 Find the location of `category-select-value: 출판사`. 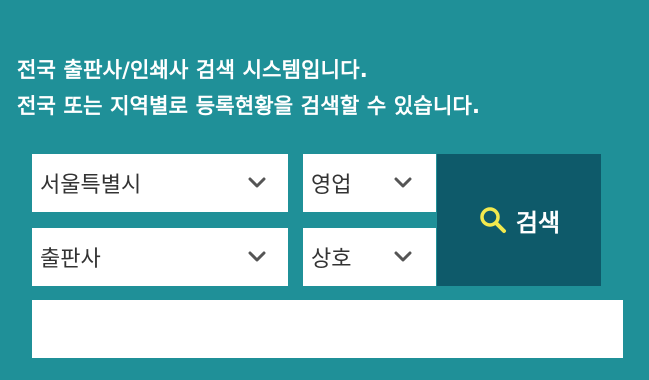

category-select-value: 출판사 is located at coordinates (70, 259).